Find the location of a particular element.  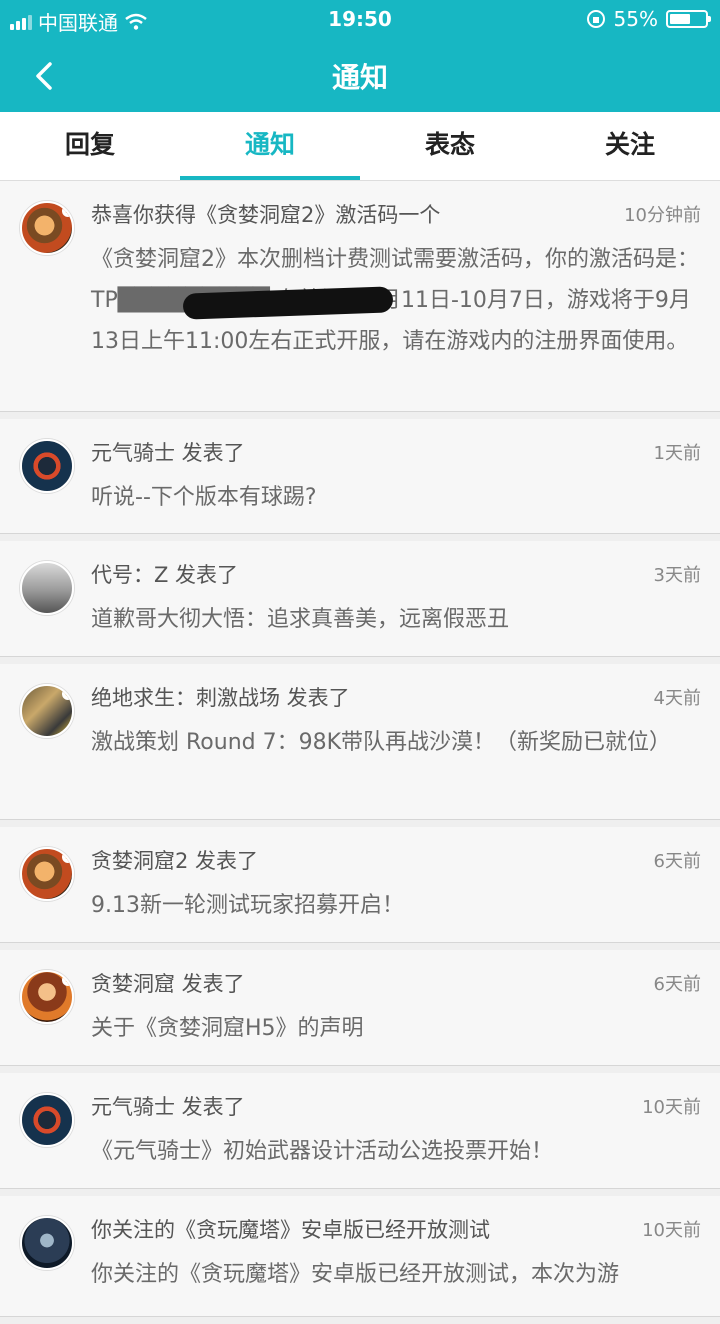

notification-body: 《元气骑士》初始武器设计活动公选投票开始！ is located at coordinates (322, 1151).